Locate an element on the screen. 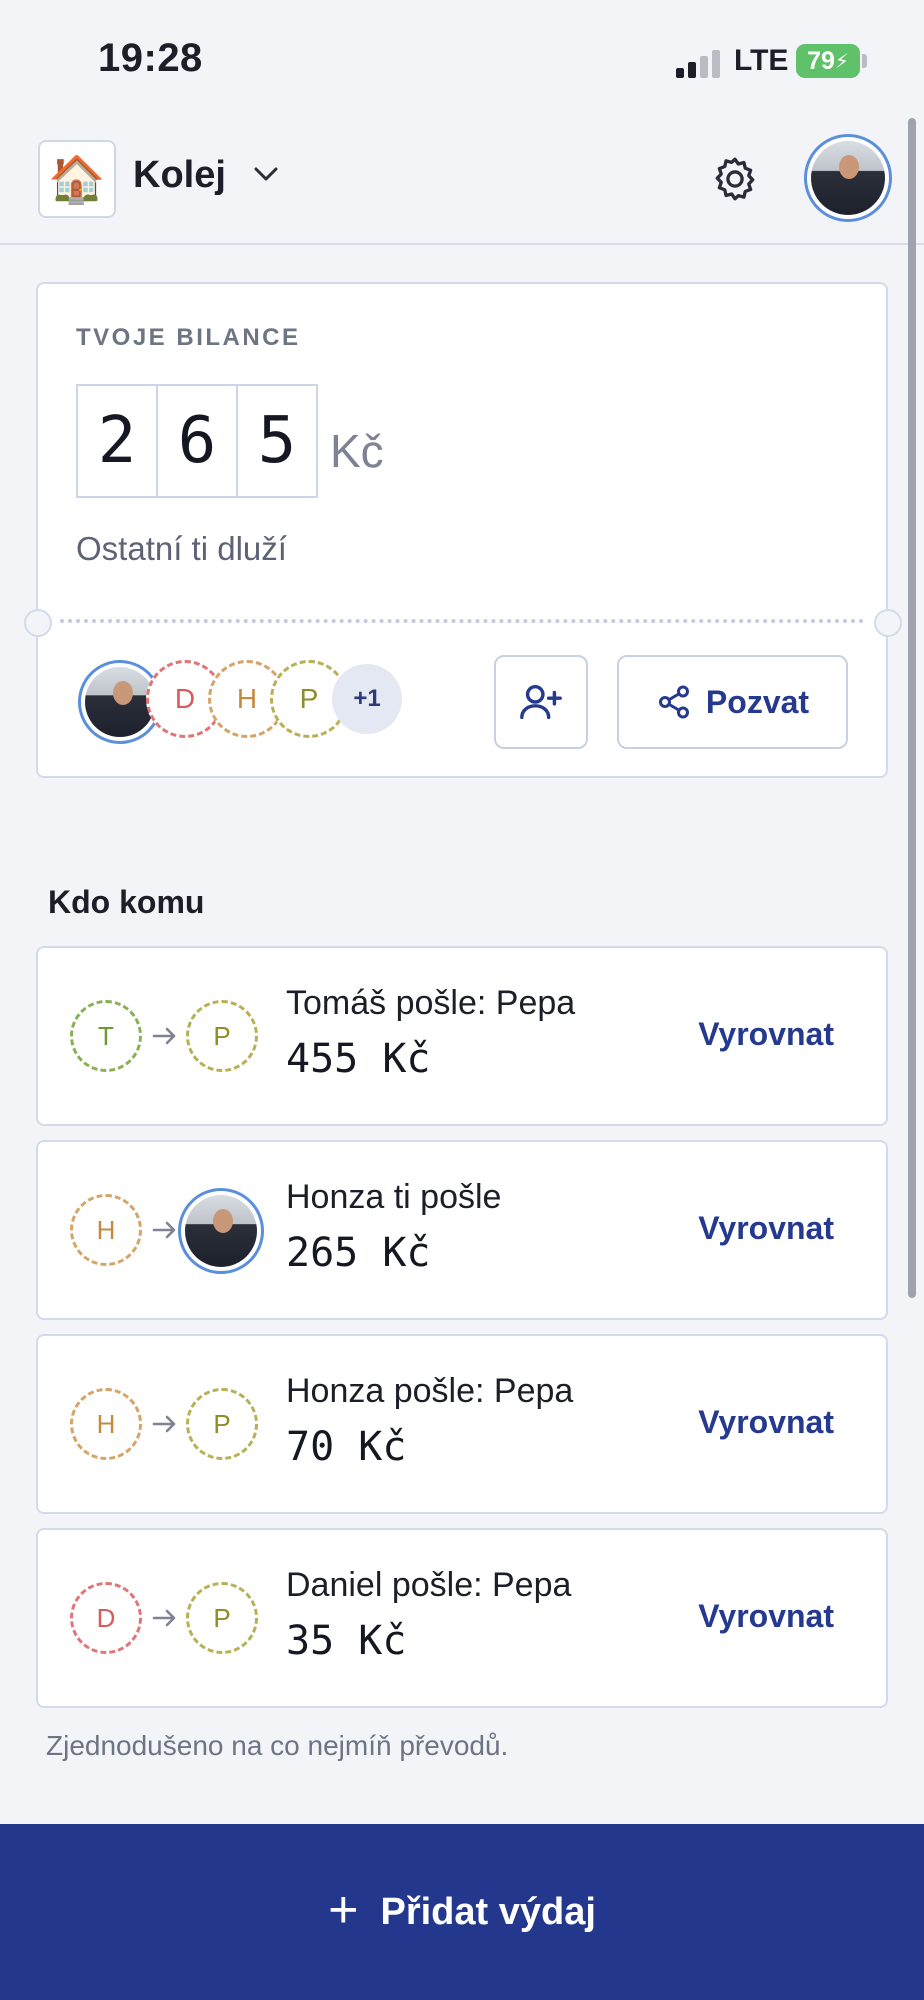 The height and width of the screenshot is (2000, 924). dotted-separator is located at coordinates (462, 621).